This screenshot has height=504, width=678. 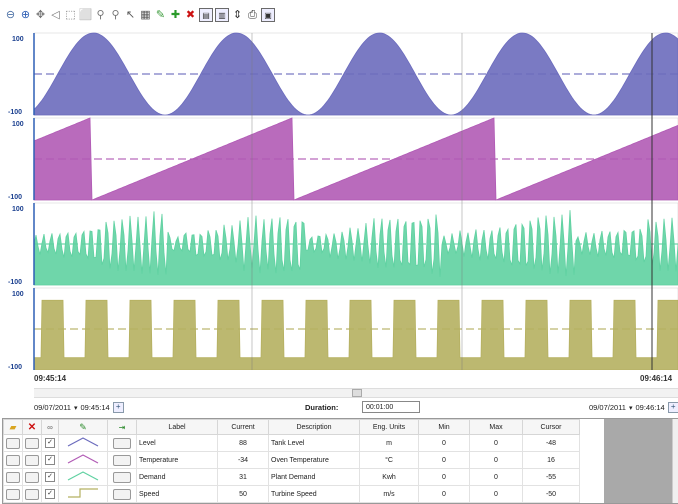 What do you see at coordinates (52, 407) in the screenshot?
I see `start-date-field: 09/07/2011` at bounding box center [52, 407].